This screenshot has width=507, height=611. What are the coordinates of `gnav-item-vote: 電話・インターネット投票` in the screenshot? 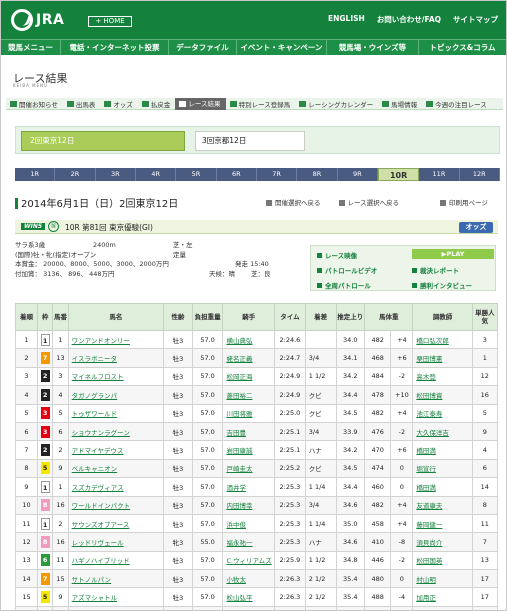 It's located at (115, 47).